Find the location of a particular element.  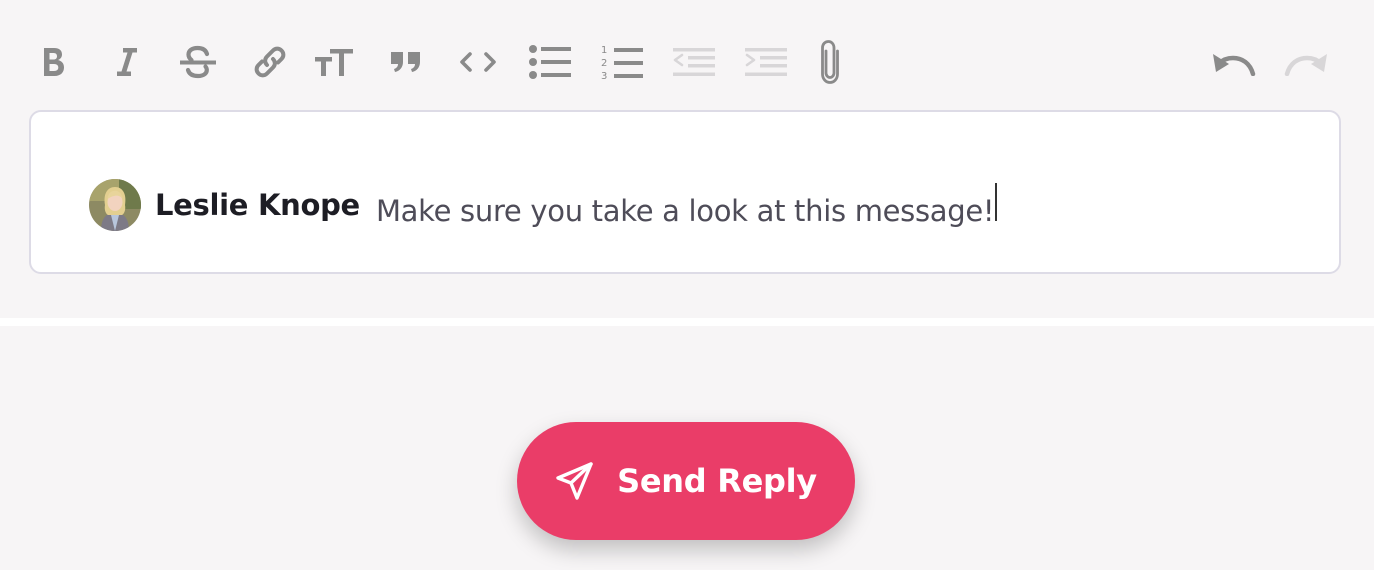

redo-button is located at coordinates (1306, 62).